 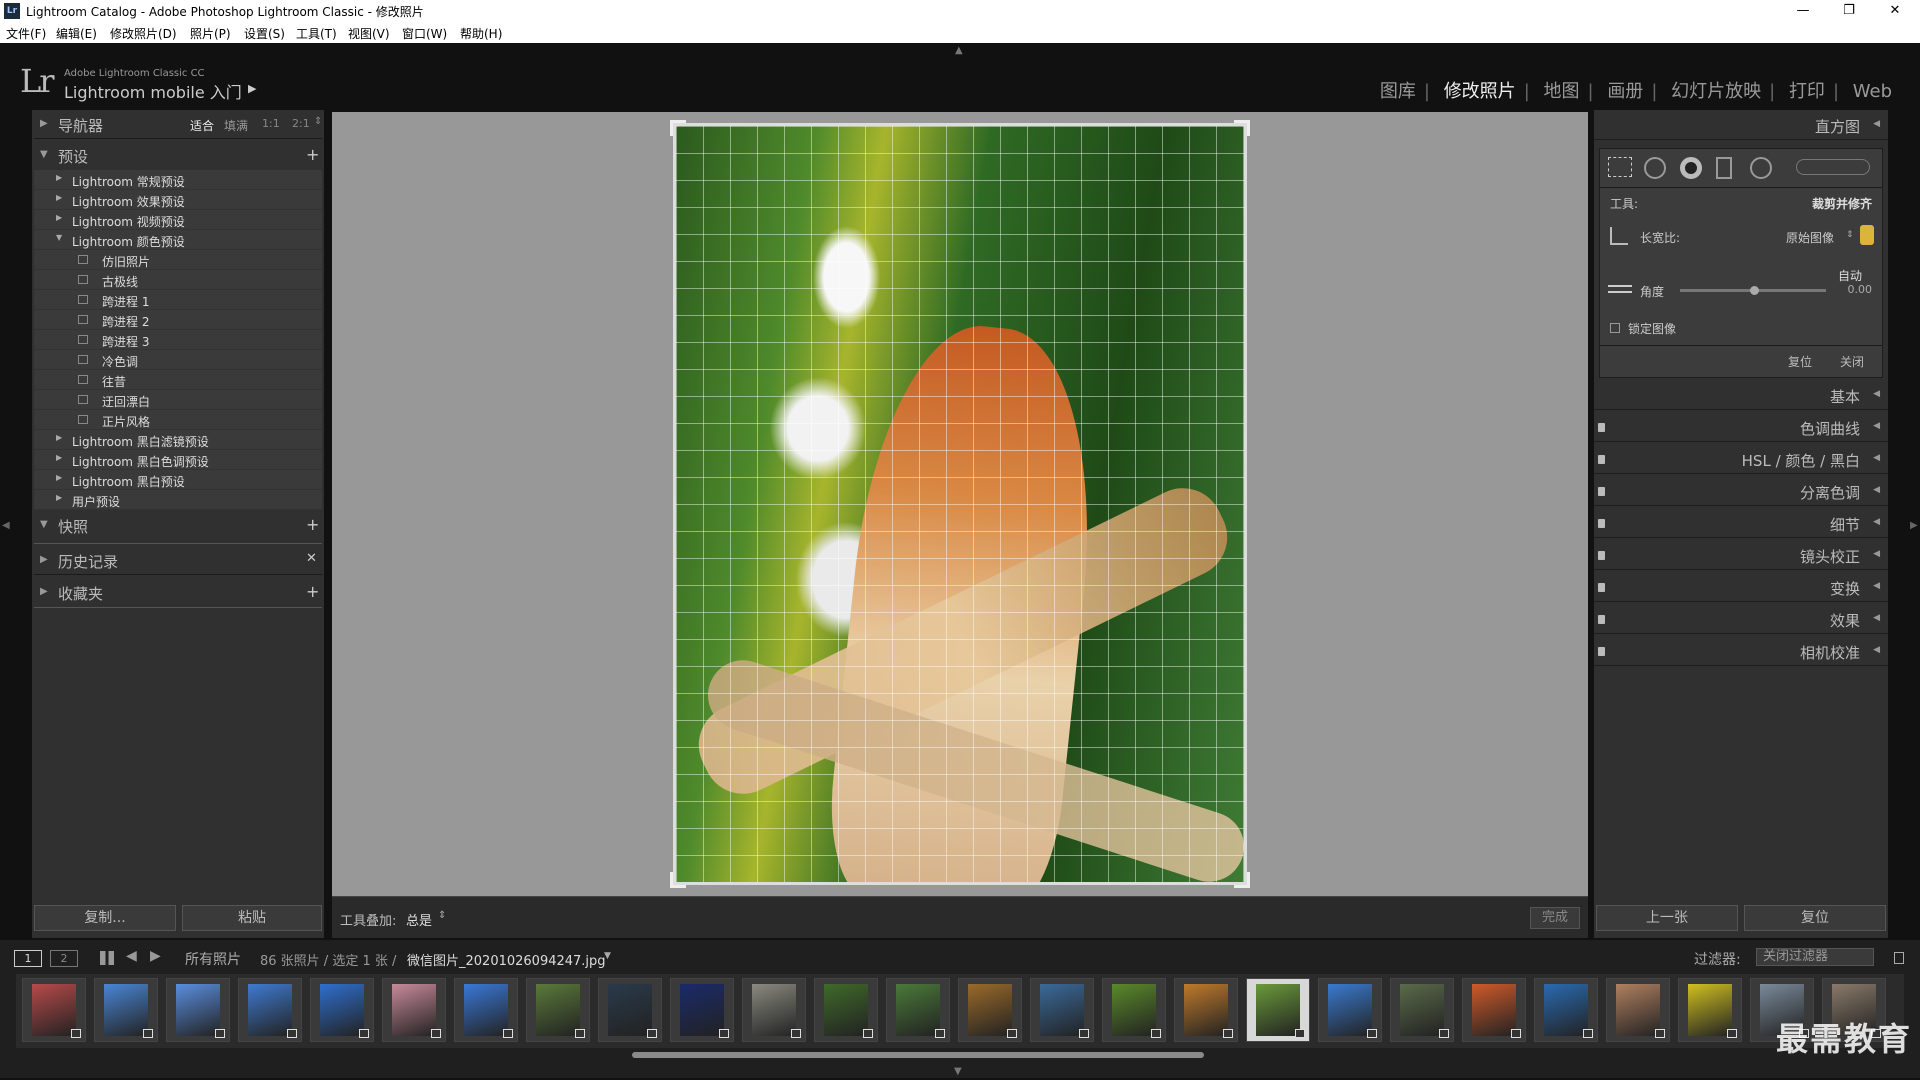 What do you see at coordinates (1867, 235) in the screenshot?
I see `lock-icon` at bounding box center [1867, 235].